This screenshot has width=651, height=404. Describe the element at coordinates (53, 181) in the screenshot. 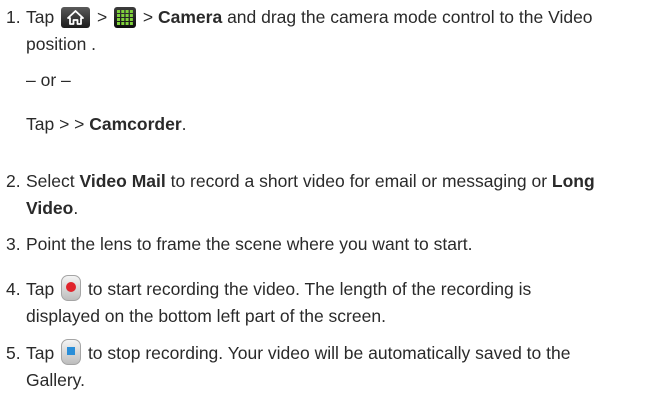

I see `step-text: Select` at that location.